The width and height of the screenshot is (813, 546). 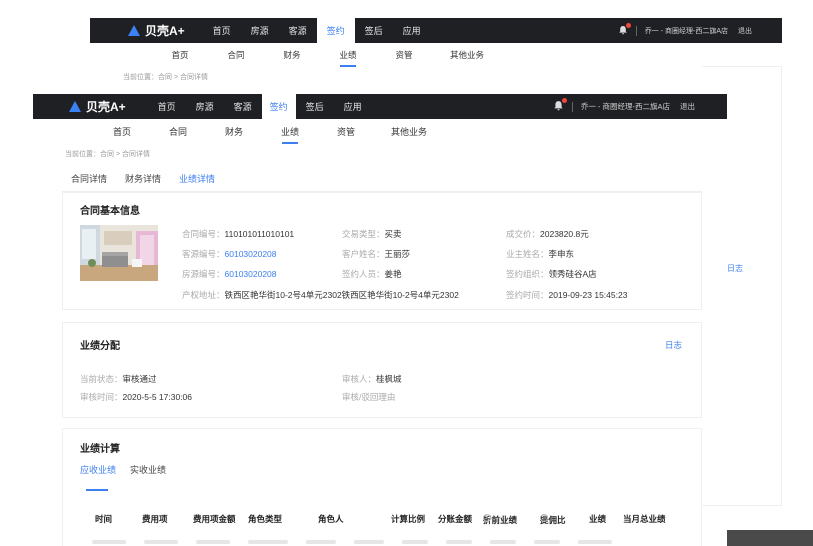 What do you see at coordinates (598, 519) in the screenshot?
I see `col-performance: 业绩` at bounding box center [598, 519].